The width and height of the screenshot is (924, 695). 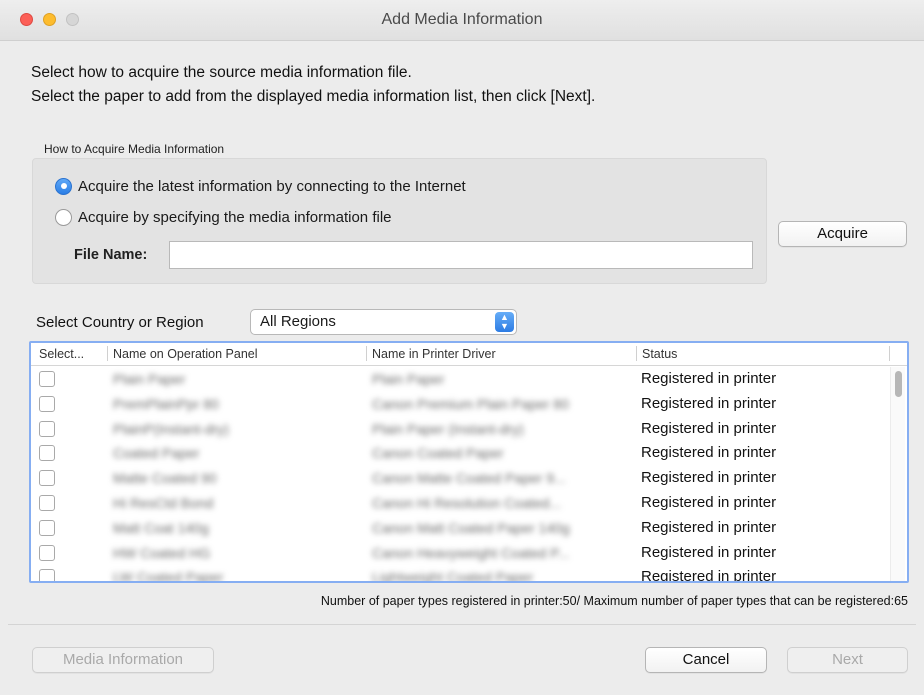 I want to click on column-header-status: Status, so click(x=659, y=354).